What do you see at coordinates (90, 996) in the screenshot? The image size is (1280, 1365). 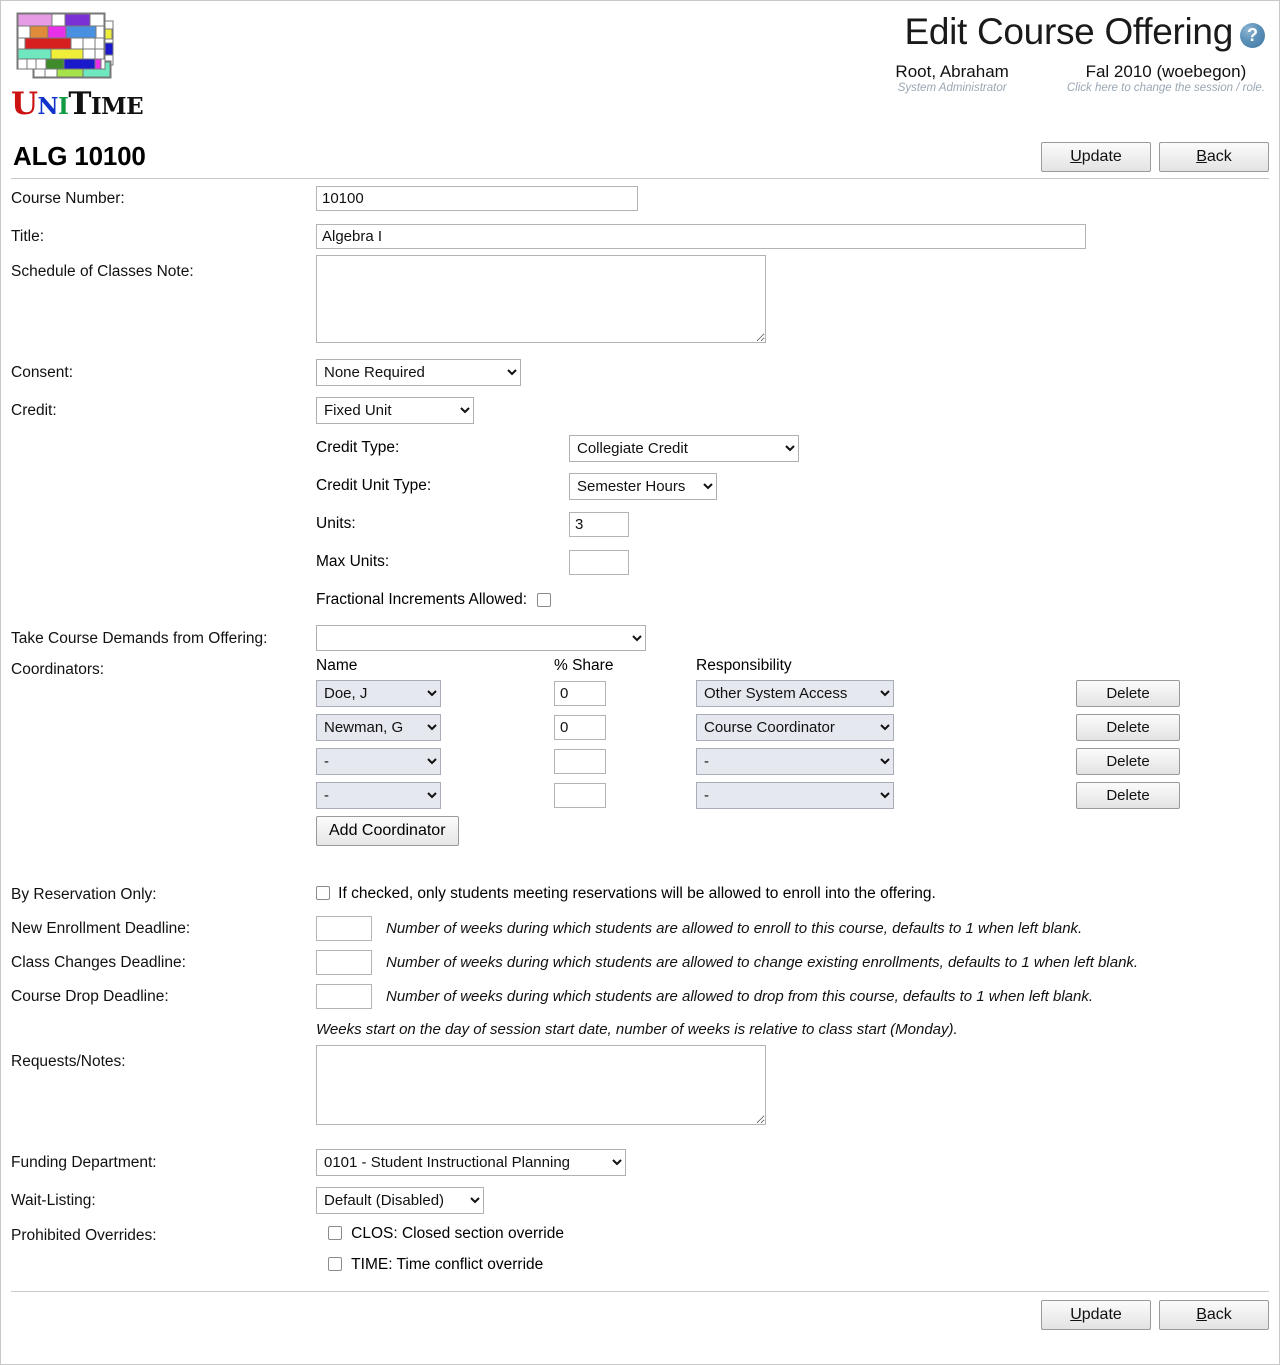 I see `course-drop-deadline-label: Course Drop Deadline:` at bounding box center [90, 996].